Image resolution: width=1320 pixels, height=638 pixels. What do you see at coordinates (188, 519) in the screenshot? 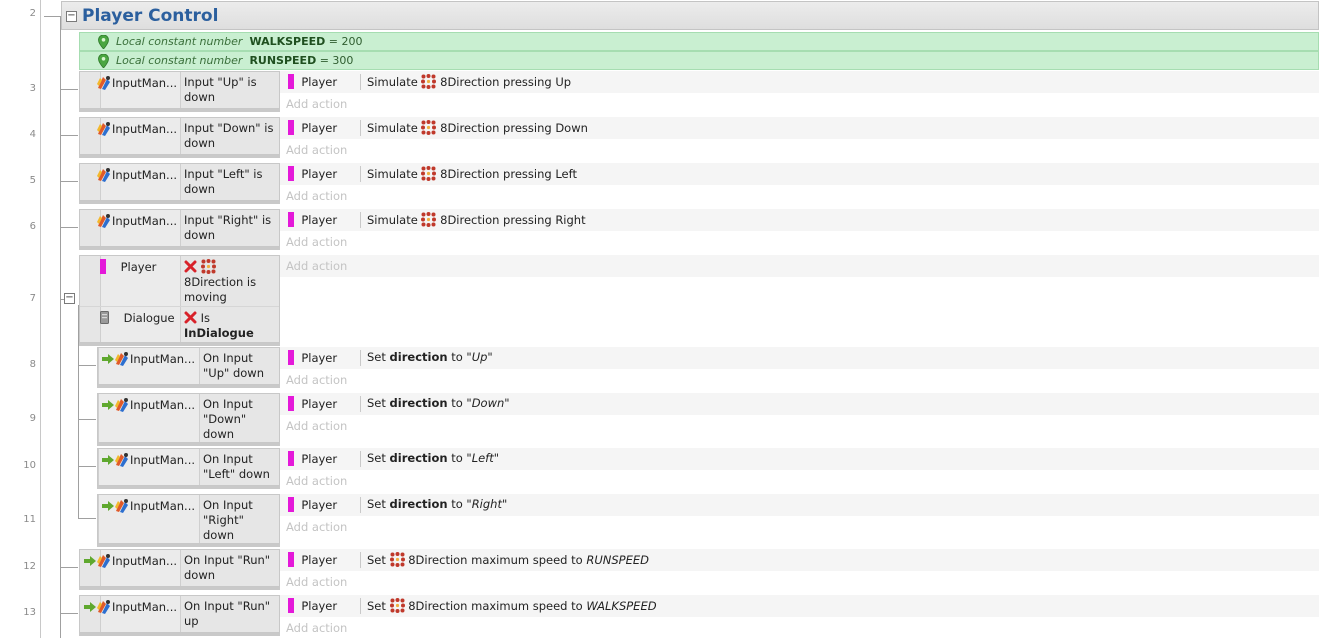
I see `sub-event-condition-block: InputMan... On Input "Right" down` at bounding box center [188, 519].